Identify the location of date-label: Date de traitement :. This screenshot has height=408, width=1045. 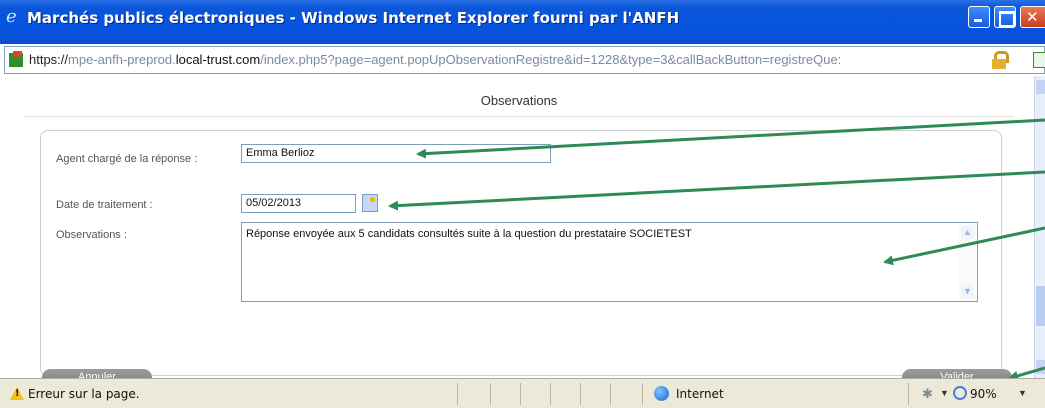
(104, 205).